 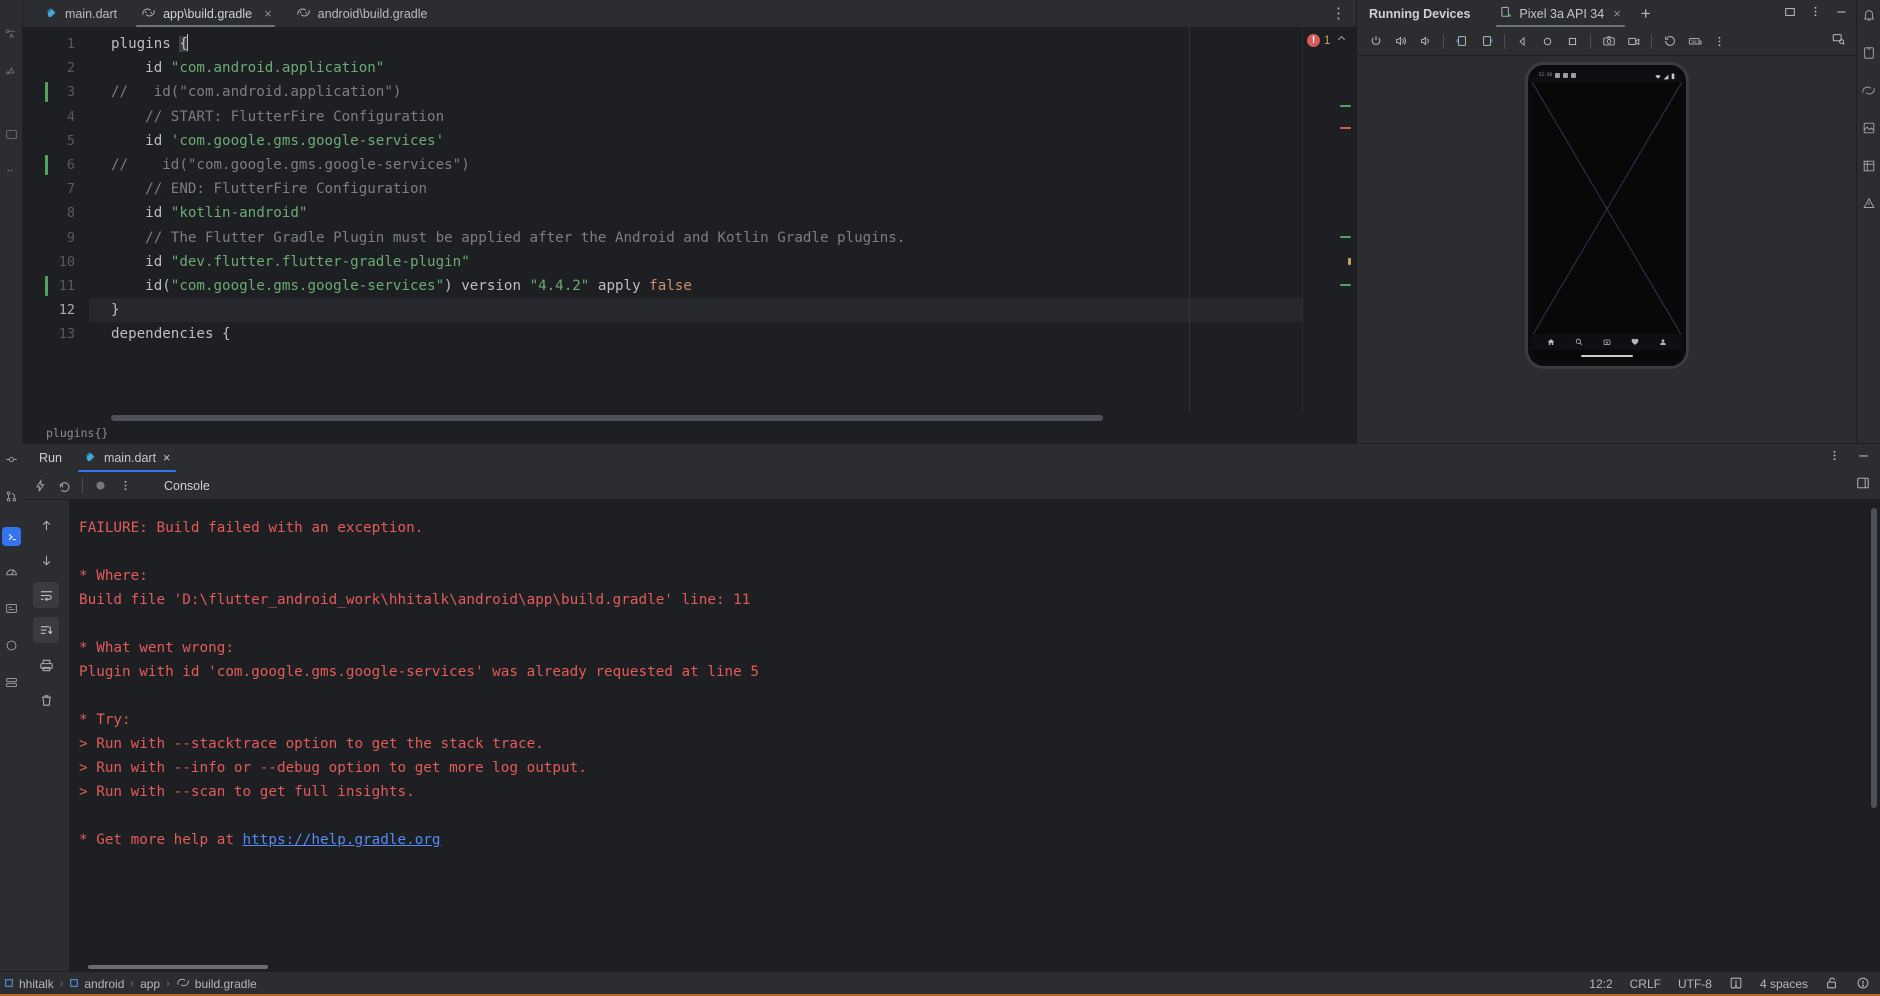 I want to click on camera-icon, so click(x=1607, y=342).